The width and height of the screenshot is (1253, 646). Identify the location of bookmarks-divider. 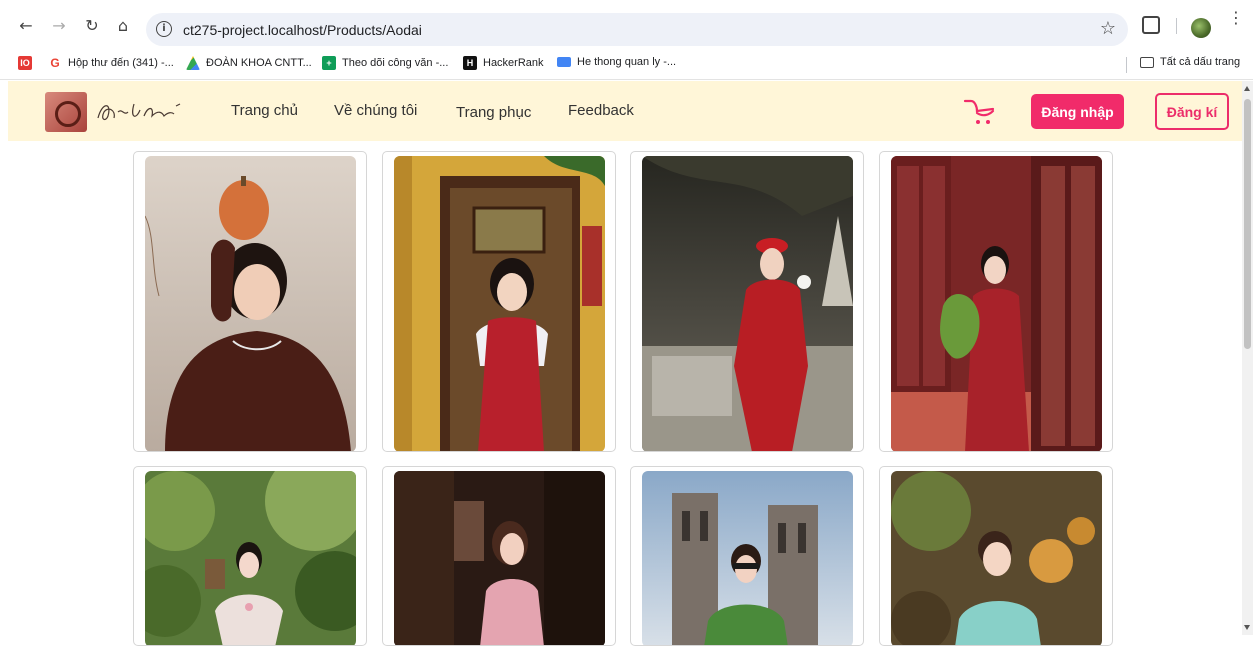
(1126, 65).